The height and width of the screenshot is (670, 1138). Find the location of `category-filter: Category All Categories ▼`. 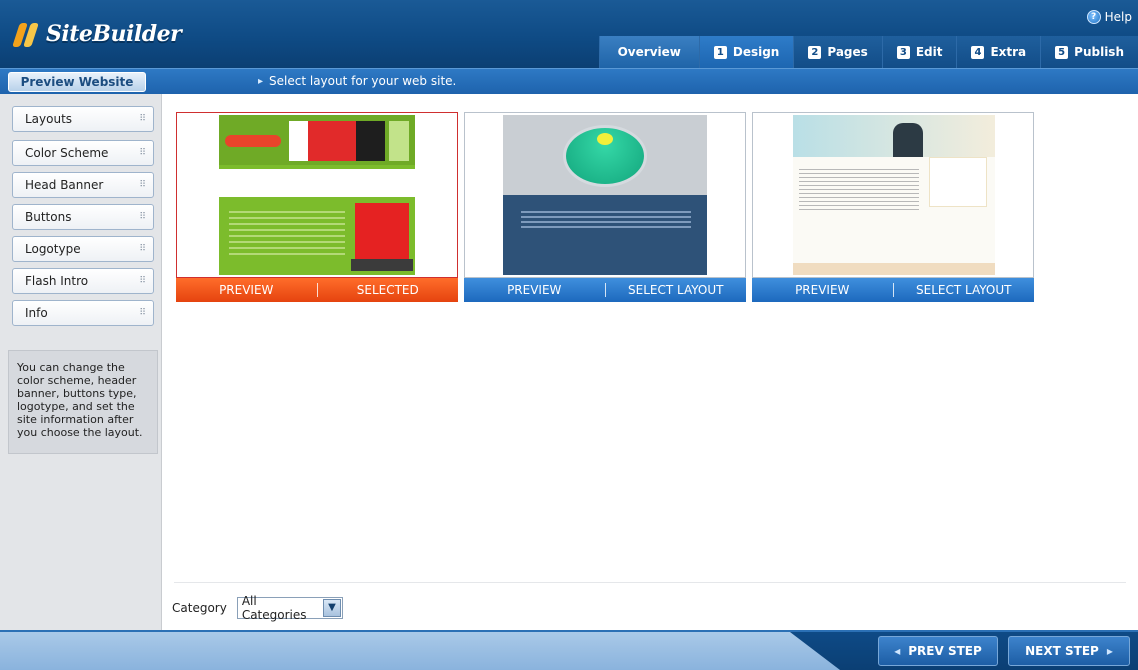

category-filter: Category All Categories ▼ is located at coordinates (257, 608).